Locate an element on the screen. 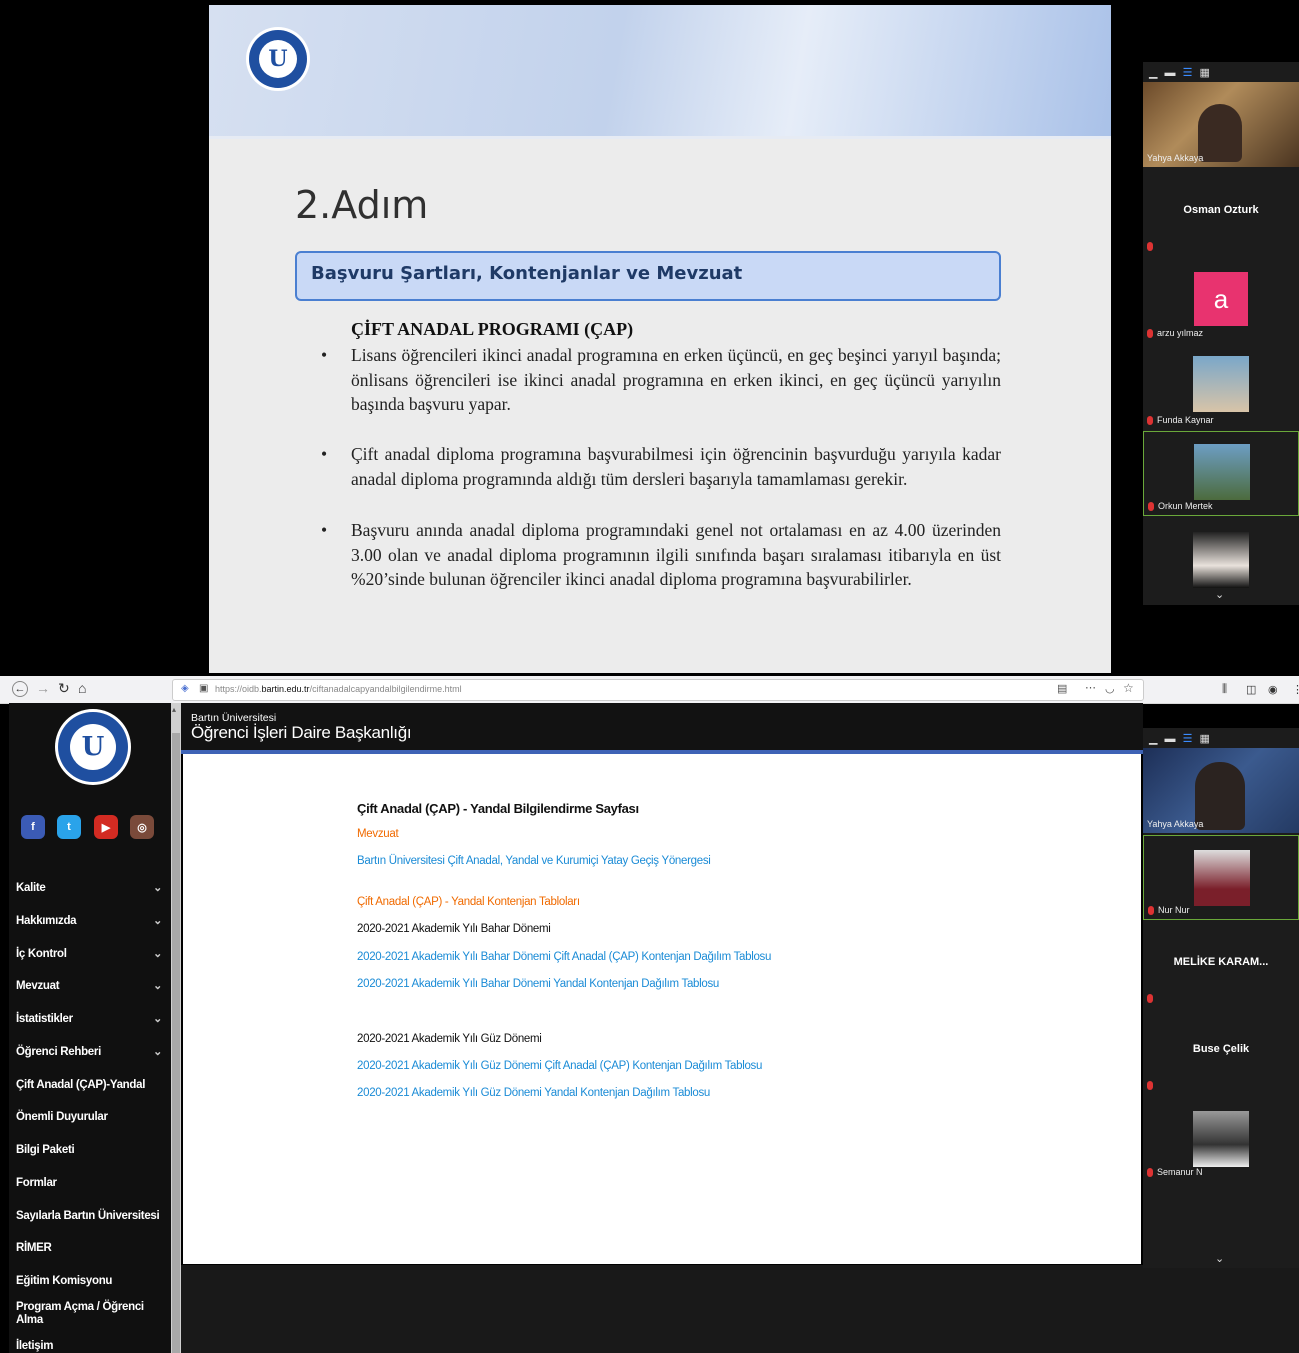  participant-tile: a arzu yılmaz is located at coordinates (1221, 299).